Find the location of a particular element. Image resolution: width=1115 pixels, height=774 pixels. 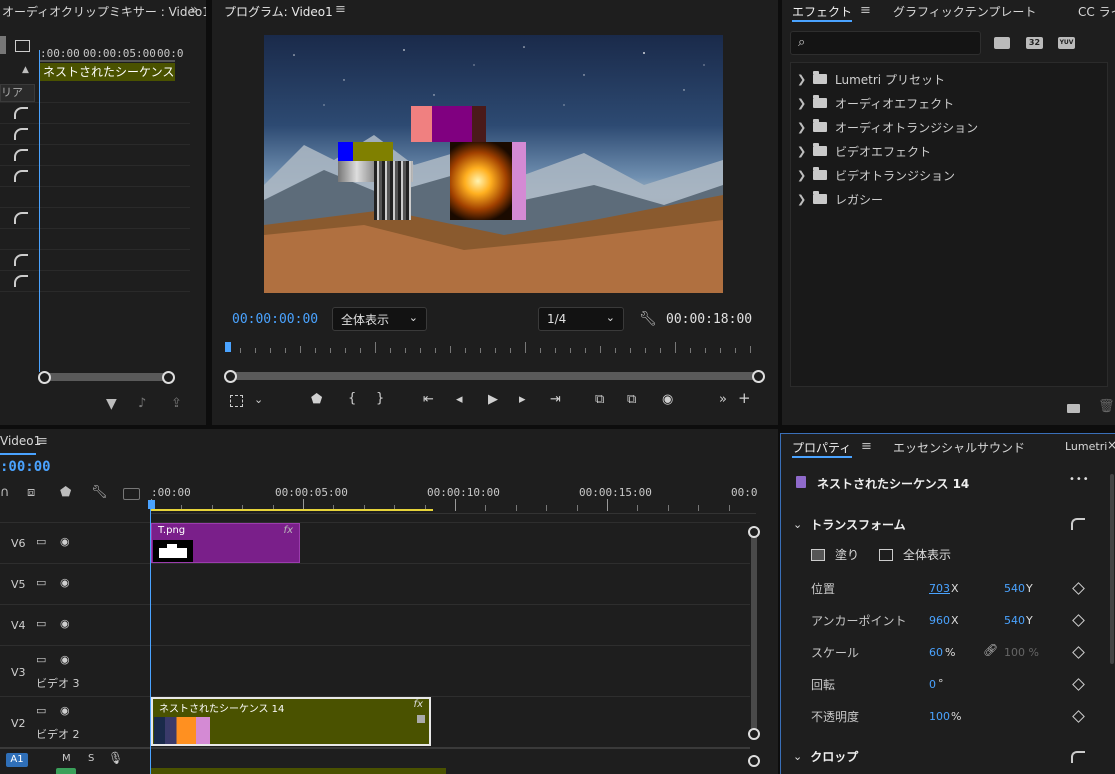

audio-target-indicator is located at coordinates (66, 771).